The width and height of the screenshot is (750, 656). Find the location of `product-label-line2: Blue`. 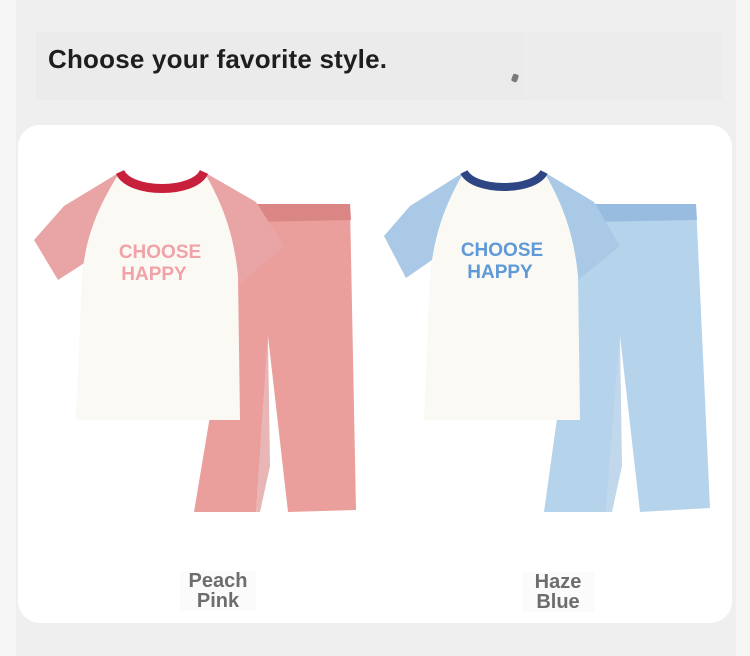

product-label-line2: Blue is located at coordinates (558, 602).